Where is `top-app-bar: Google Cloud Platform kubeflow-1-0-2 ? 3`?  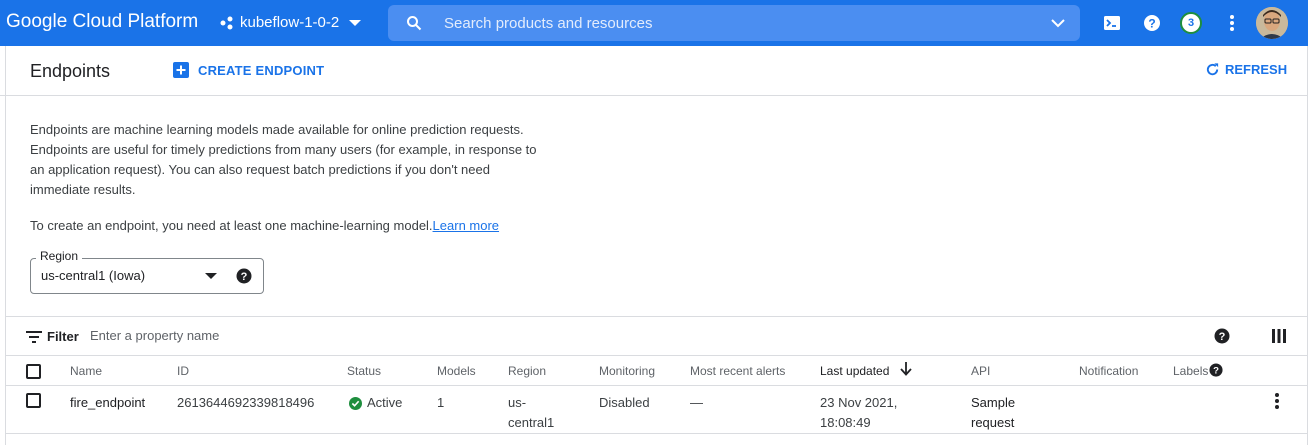 top-app-bar: Google Cloud Platform kubeflow-1-0-2 ? 3 is located at coordinates (654, 23).